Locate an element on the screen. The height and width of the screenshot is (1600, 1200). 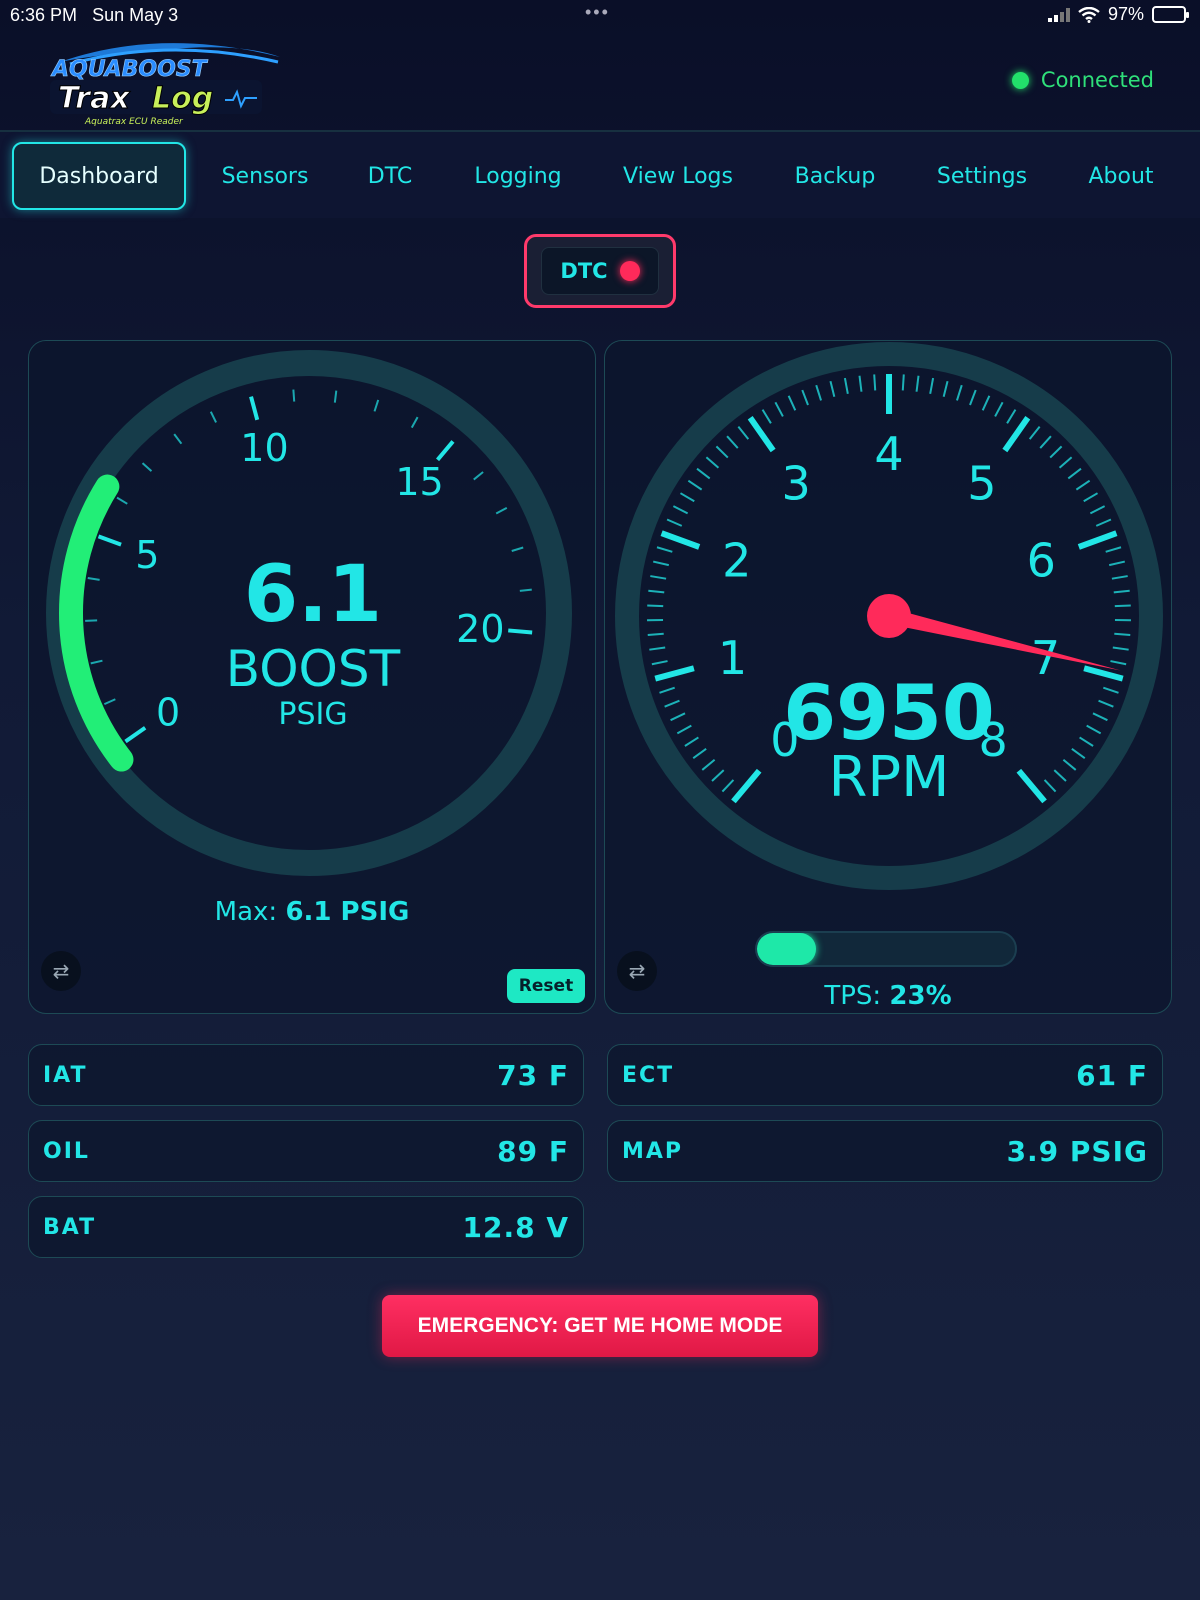
rpm-tick-label: 7 is located at coordinates (1045, 658).